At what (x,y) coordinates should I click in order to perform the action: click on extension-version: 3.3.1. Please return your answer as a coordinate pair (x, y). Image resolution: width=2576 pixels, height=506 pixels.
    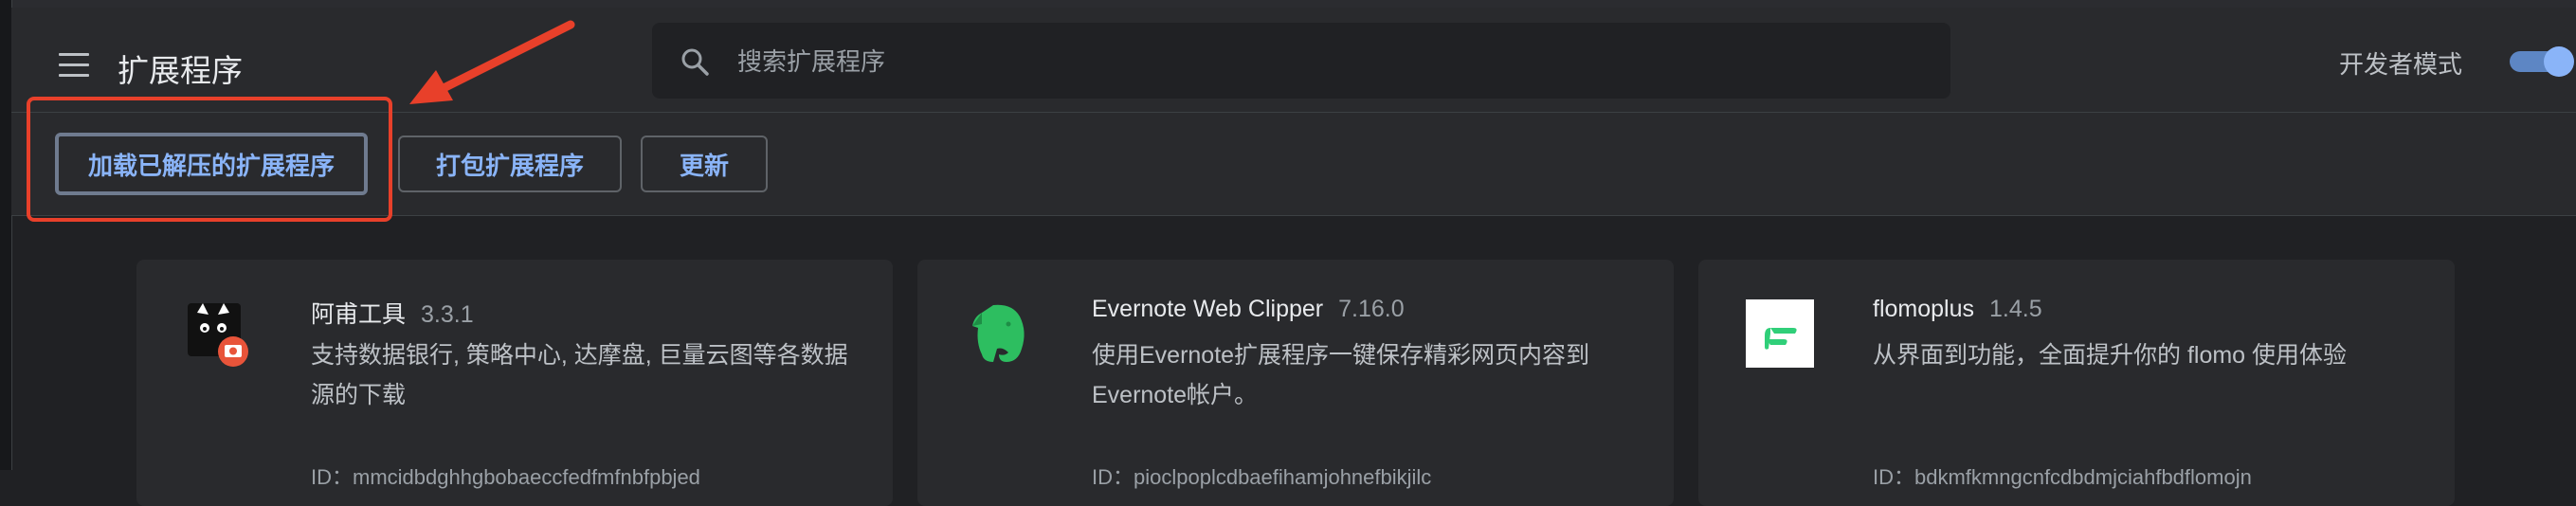
    Looking at the image, I should click on (447, 314).